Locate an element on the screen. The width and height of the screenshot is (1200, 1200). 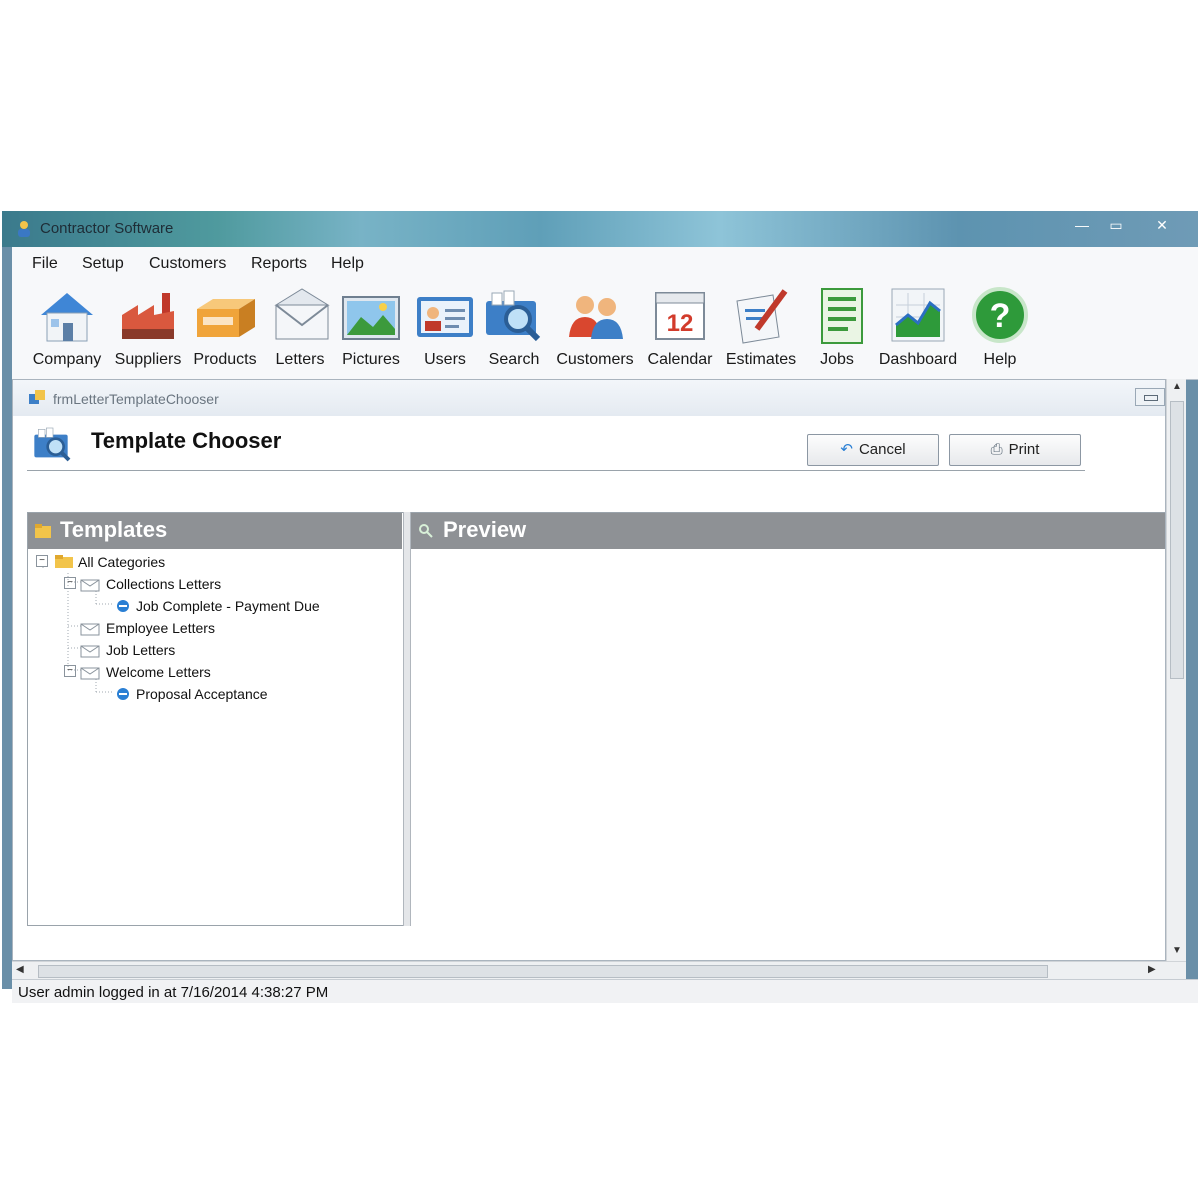
toolbar-company-button: Company is located at coordinates (67, 329).